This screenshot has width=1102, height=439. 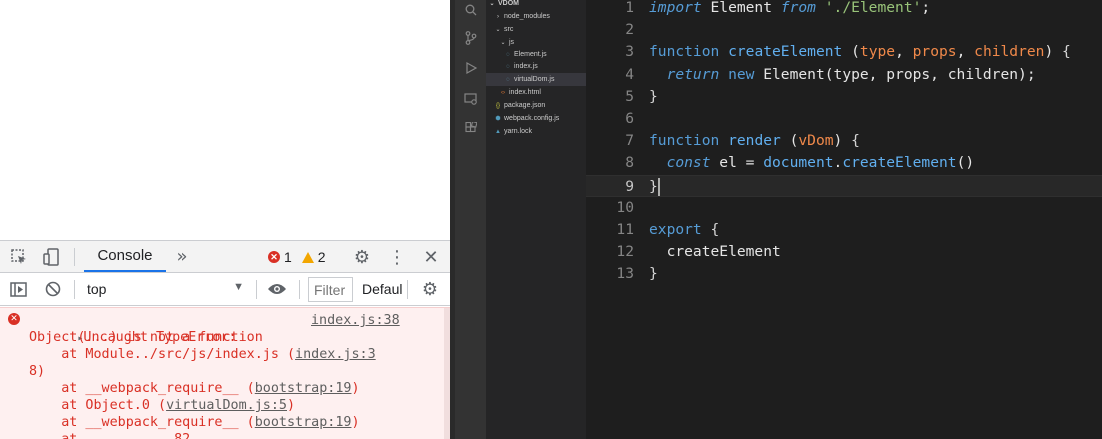 I want to click on issues-counter: ✕ 1 2, so click(x=297, y=257).